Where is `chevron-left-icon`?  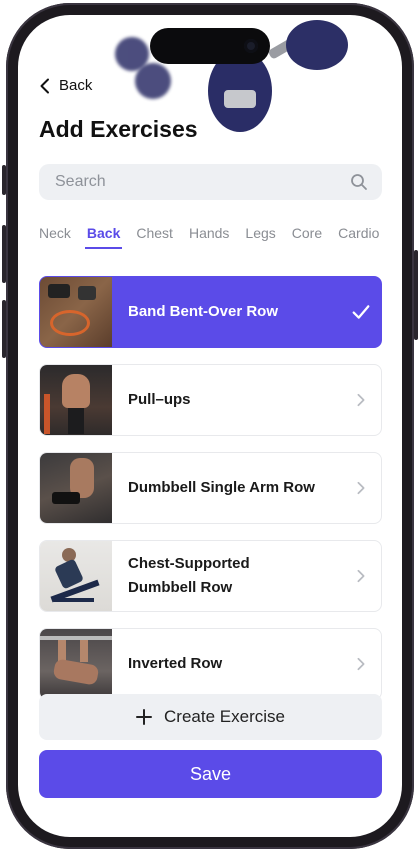
chevron-left-icon is located at coordinates (44, 85).